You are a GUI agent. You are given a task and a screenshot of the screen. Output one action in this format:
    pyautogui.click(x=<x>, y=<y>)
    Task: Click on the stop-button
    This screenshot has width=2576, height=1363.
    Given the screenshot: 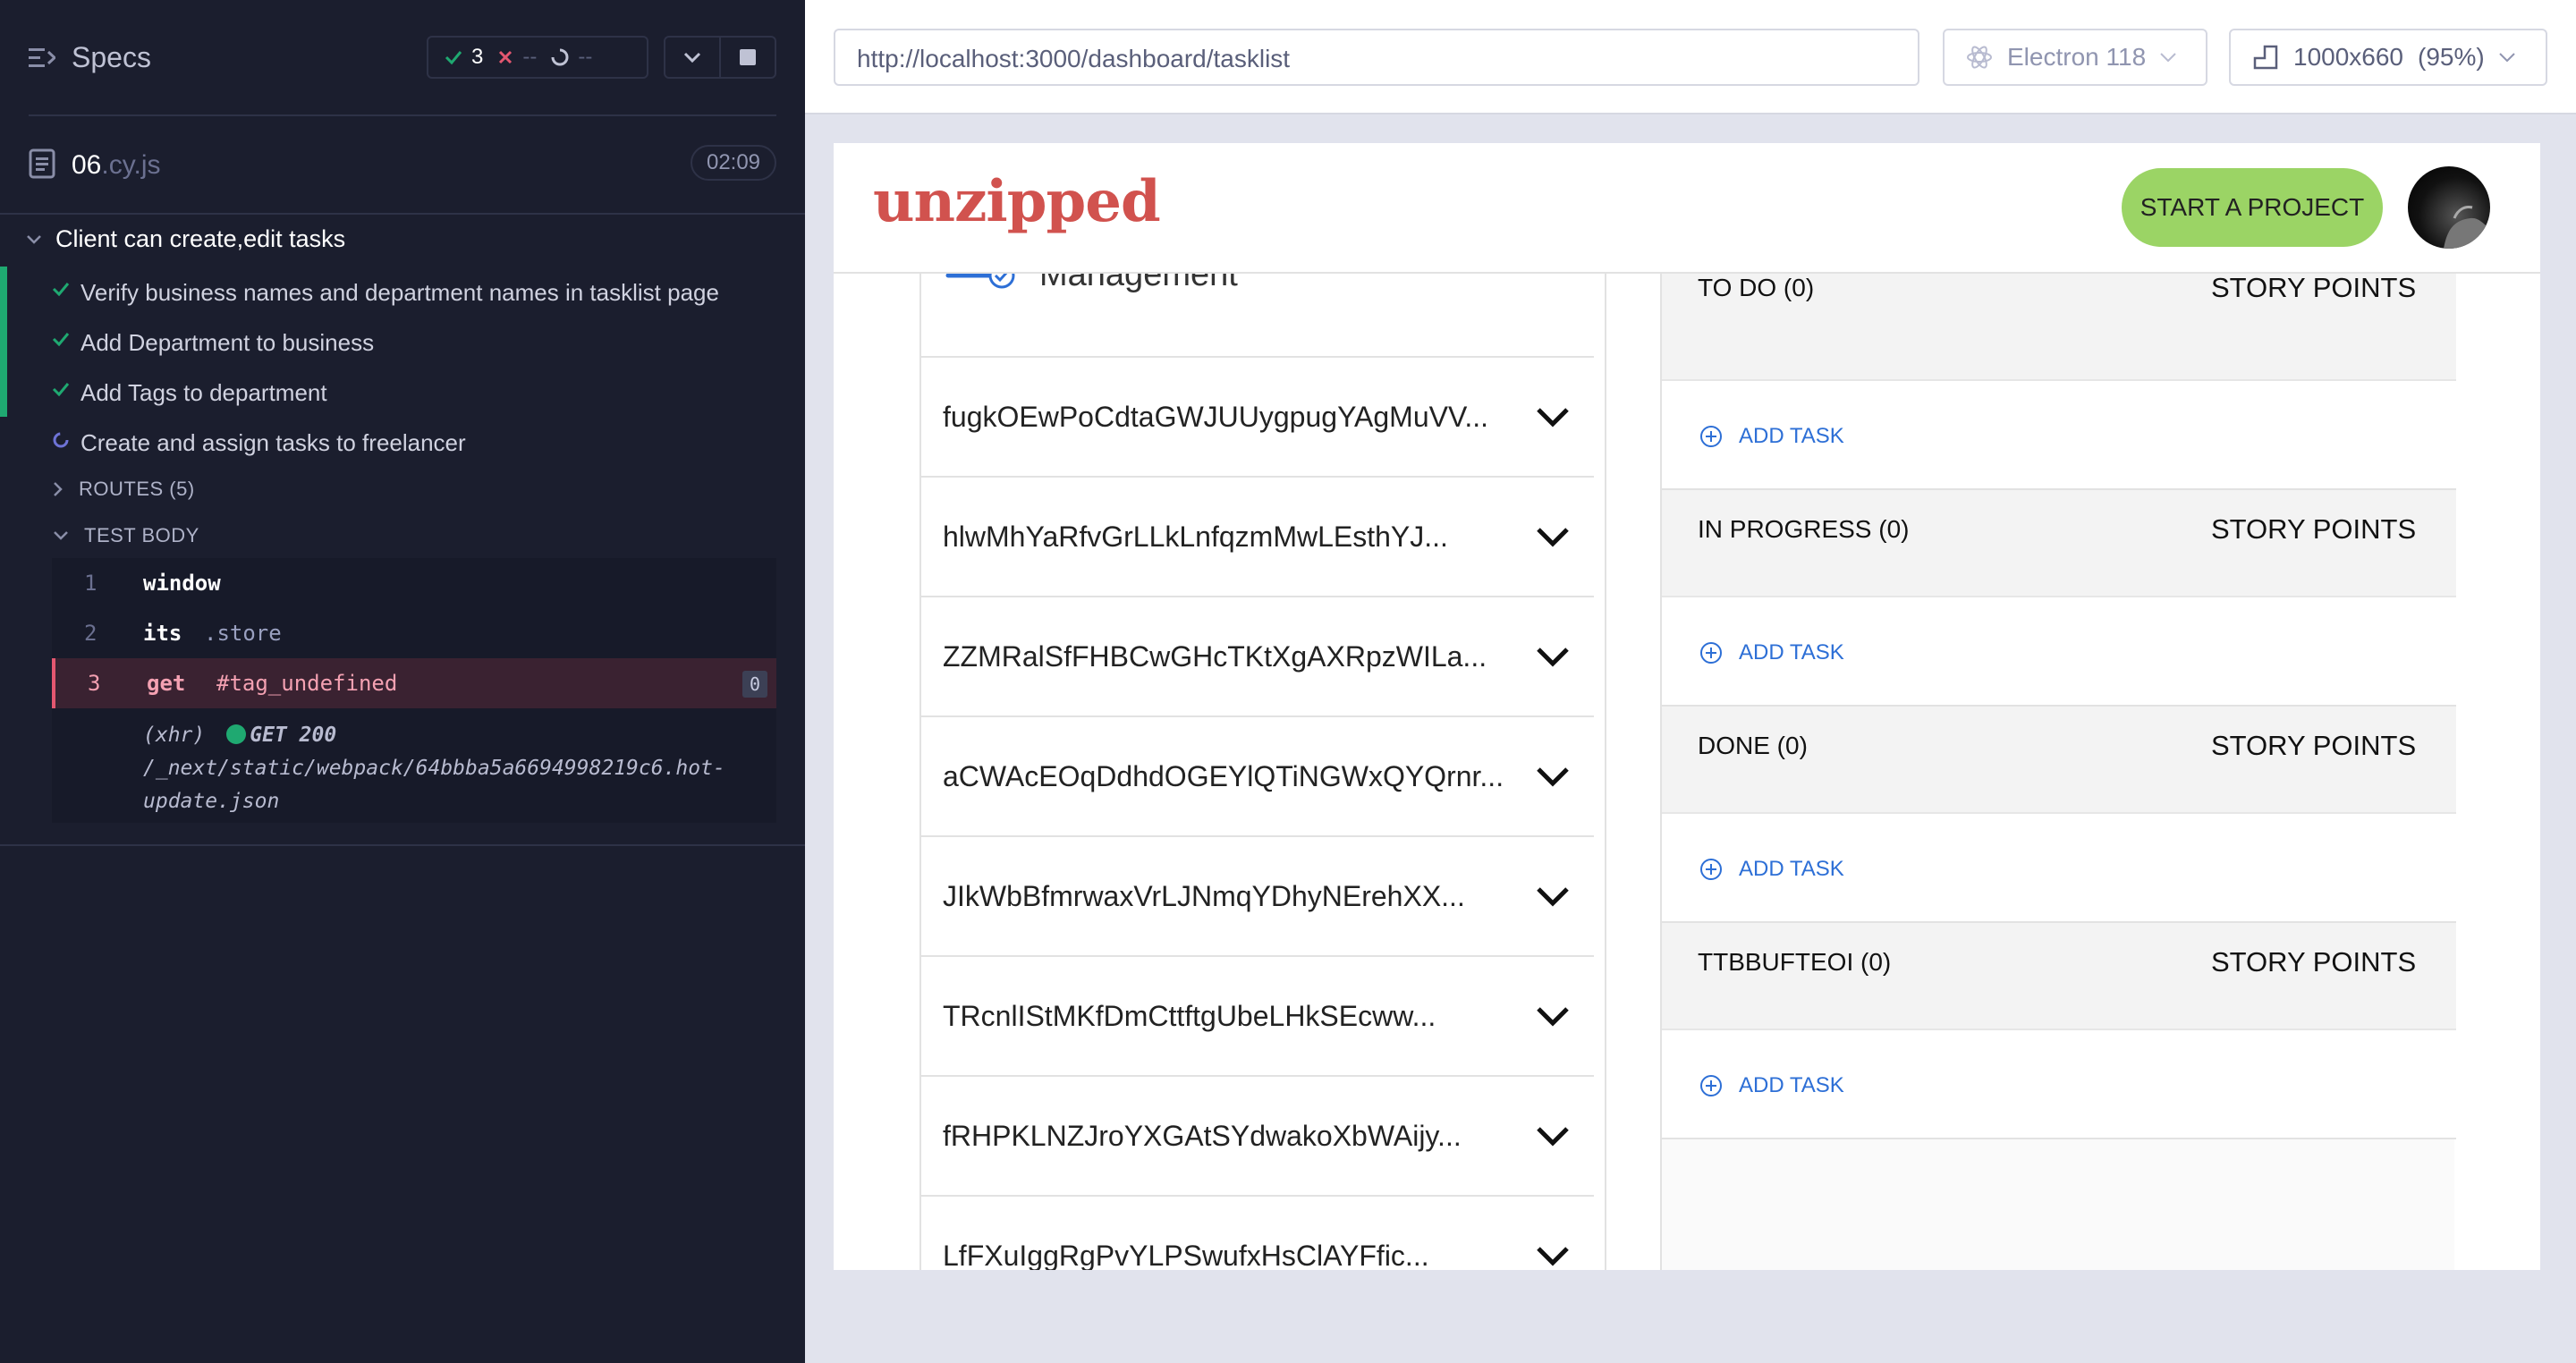 What is the action you would take?
    pyautogui.click(x=747, y=58)
    